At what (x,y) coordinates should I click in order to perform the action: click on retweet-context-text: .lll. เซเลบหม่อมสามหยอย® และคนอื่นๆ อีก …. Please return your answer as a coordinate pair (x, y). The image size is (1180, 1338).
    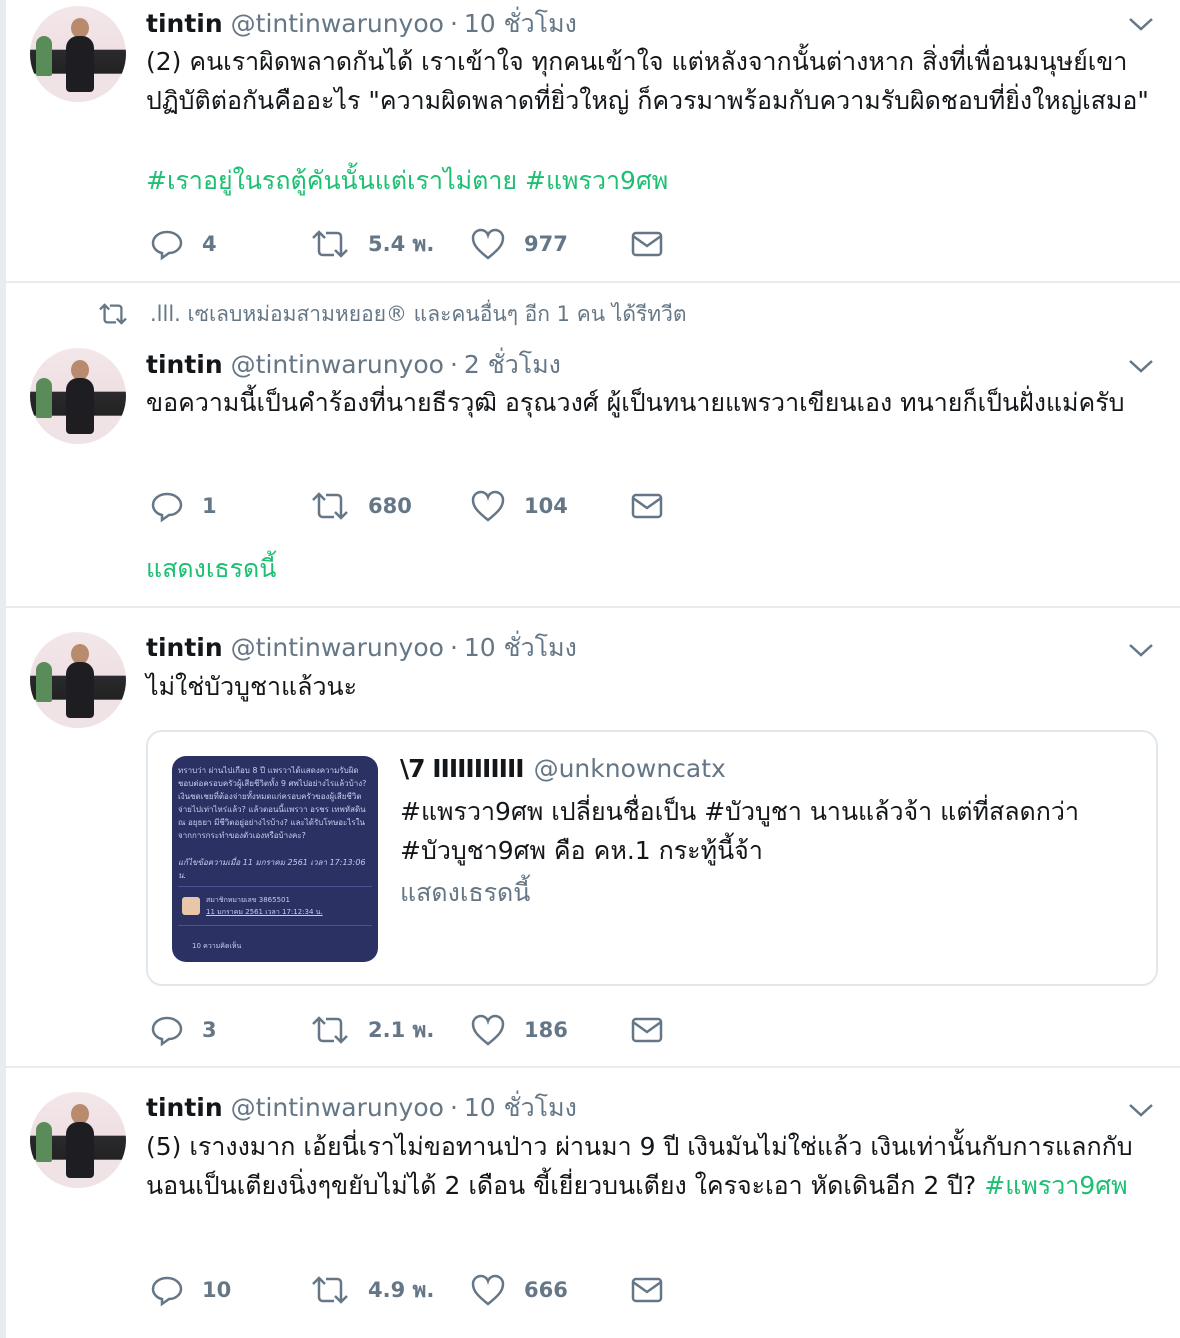
    Looking at the image, I should click on (418, 313).